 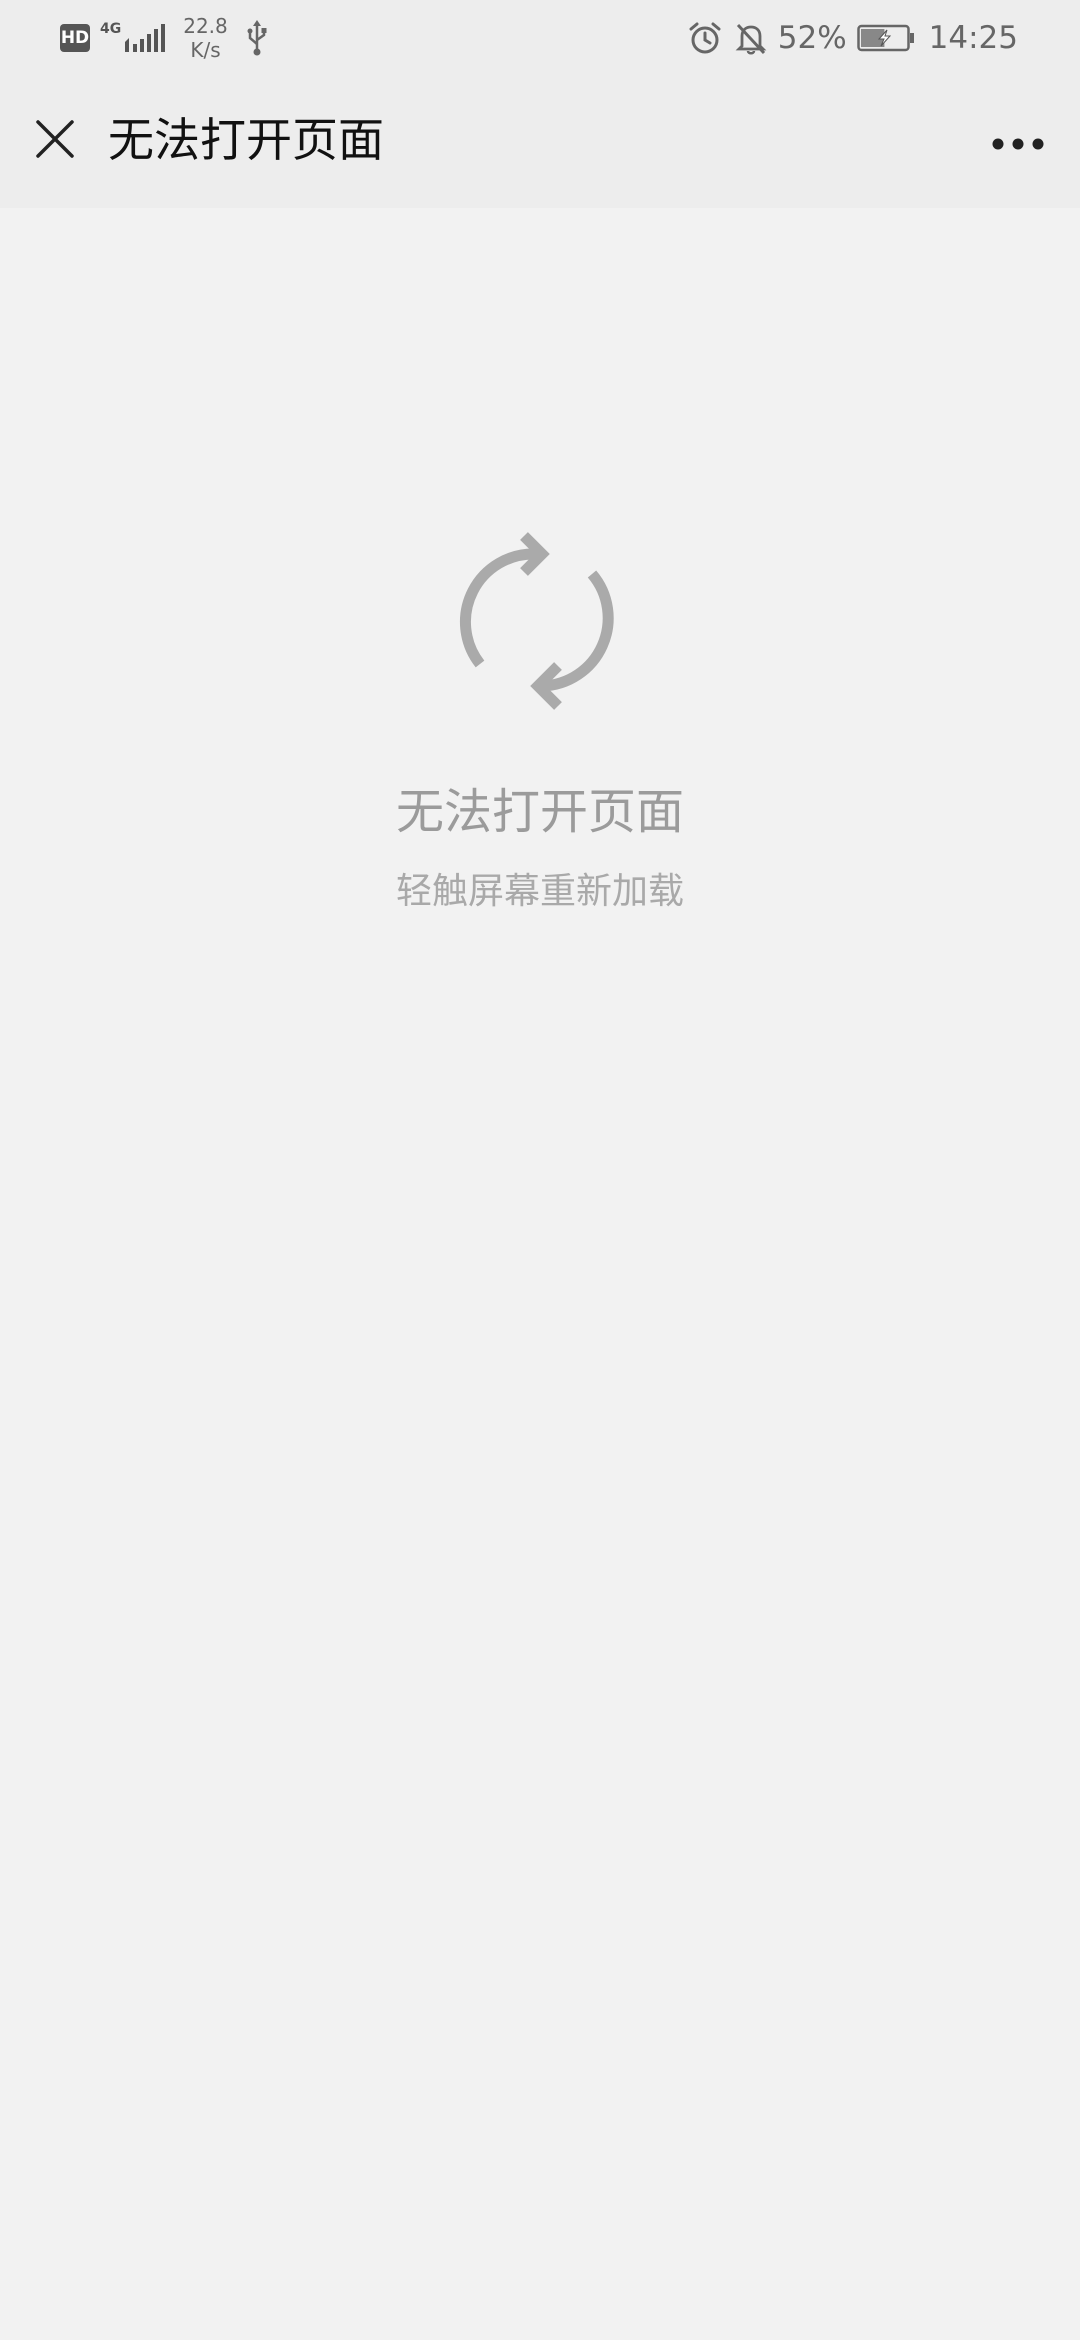 I want to click on page-title: 无法打开页面, so click(x=246, y=140).